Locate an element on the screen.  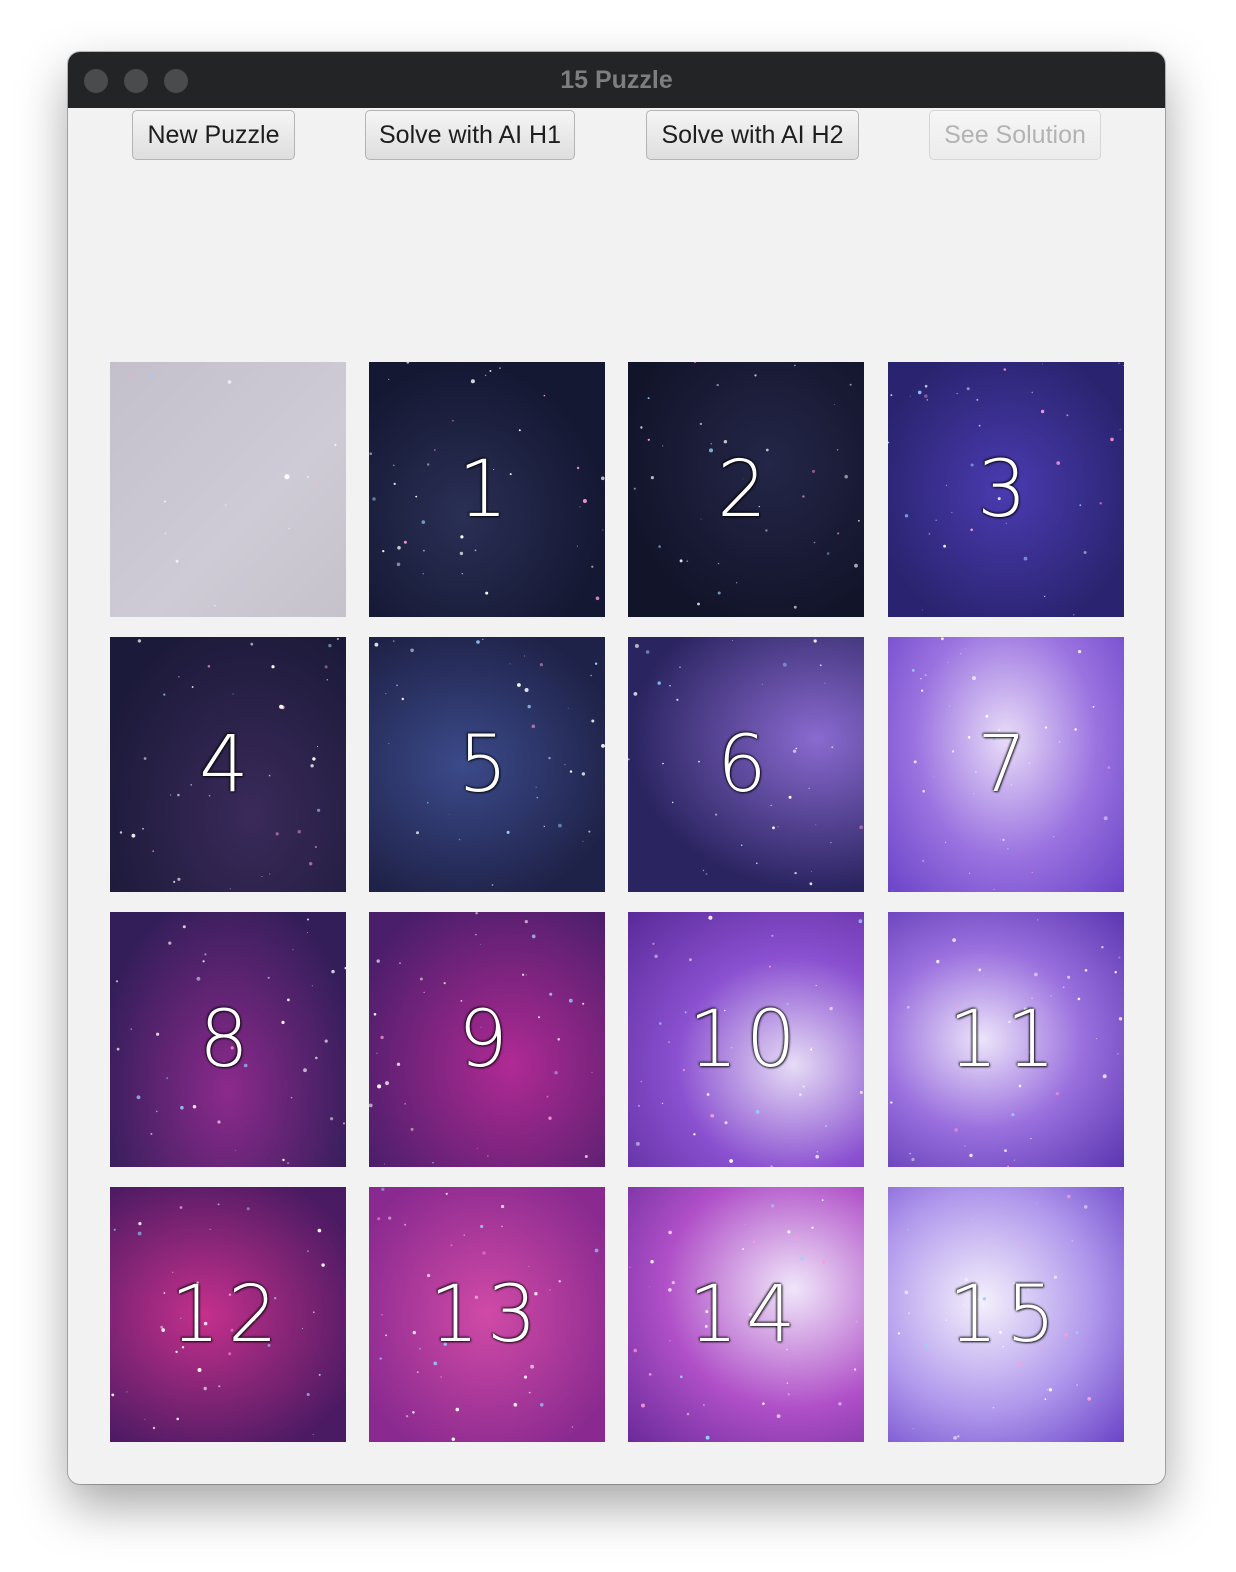
tile-number: 4 is located at coordinates (228, 764).